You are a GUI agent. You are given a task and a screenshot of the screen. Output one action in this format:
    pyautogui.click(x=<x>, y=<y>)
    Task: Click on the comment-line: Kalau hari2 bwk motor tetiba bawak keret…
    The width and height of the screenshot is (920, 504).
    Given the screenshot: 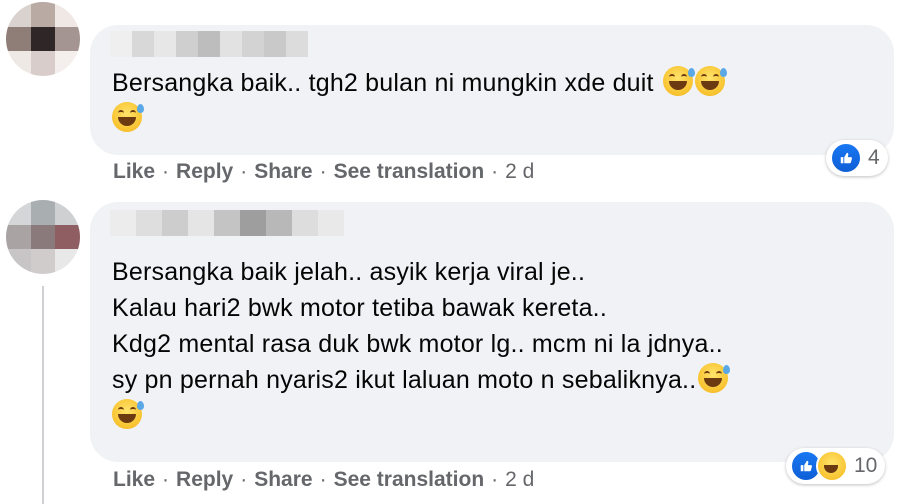 What is the action you would take?
    pyautogui.click(x=359, y=308)
    